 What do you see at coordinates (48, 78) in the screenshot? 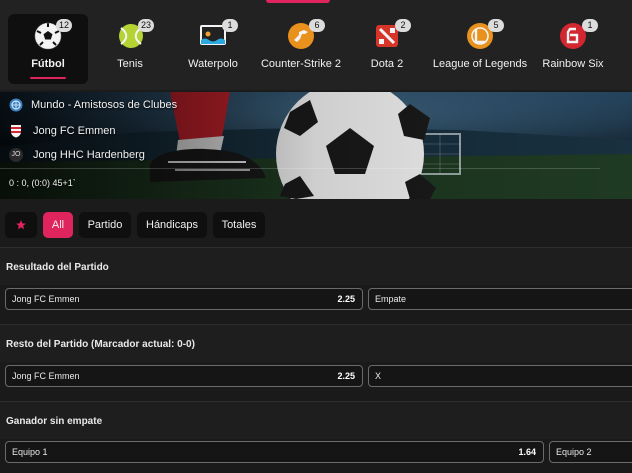
I see `active-tab-underline` at bounding box center [48, 78].